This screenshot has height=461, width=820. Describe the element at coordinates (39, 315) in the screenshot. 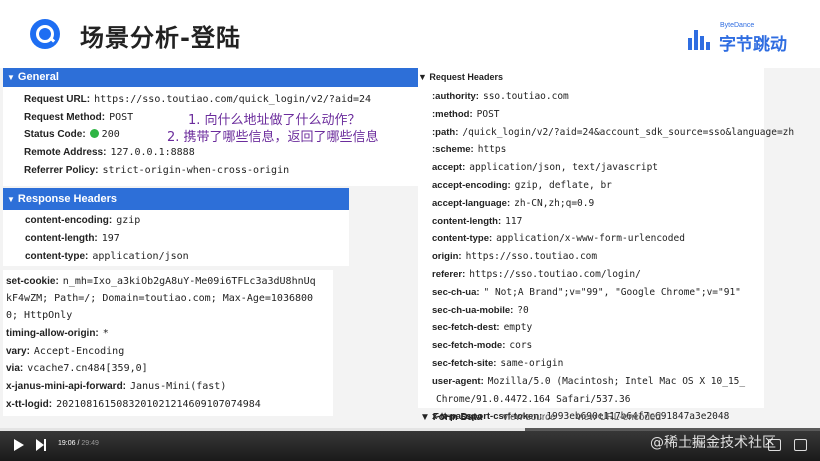

I see `set-cookie-row: 0; HttpOnly` at that location.